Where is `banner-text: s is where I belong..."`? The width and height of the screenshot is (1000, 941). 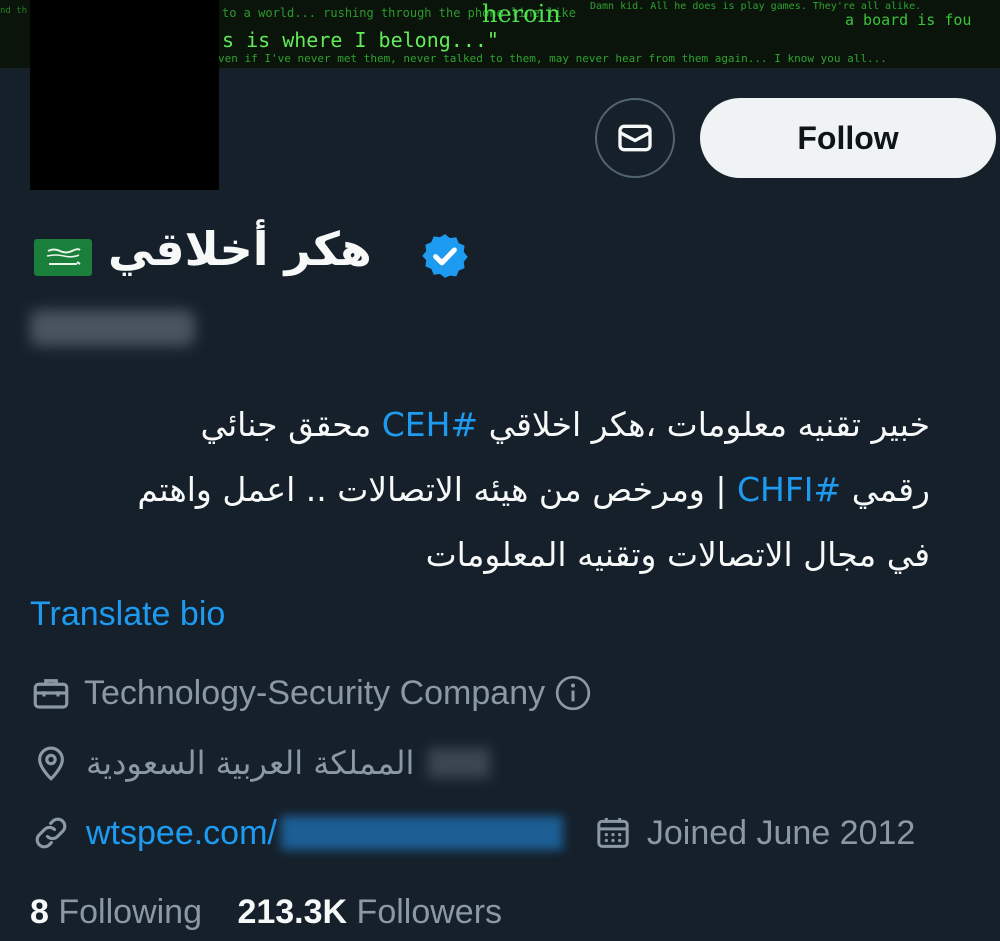 banner-text: s is where I belong..." is located at coordinates (360, 40).